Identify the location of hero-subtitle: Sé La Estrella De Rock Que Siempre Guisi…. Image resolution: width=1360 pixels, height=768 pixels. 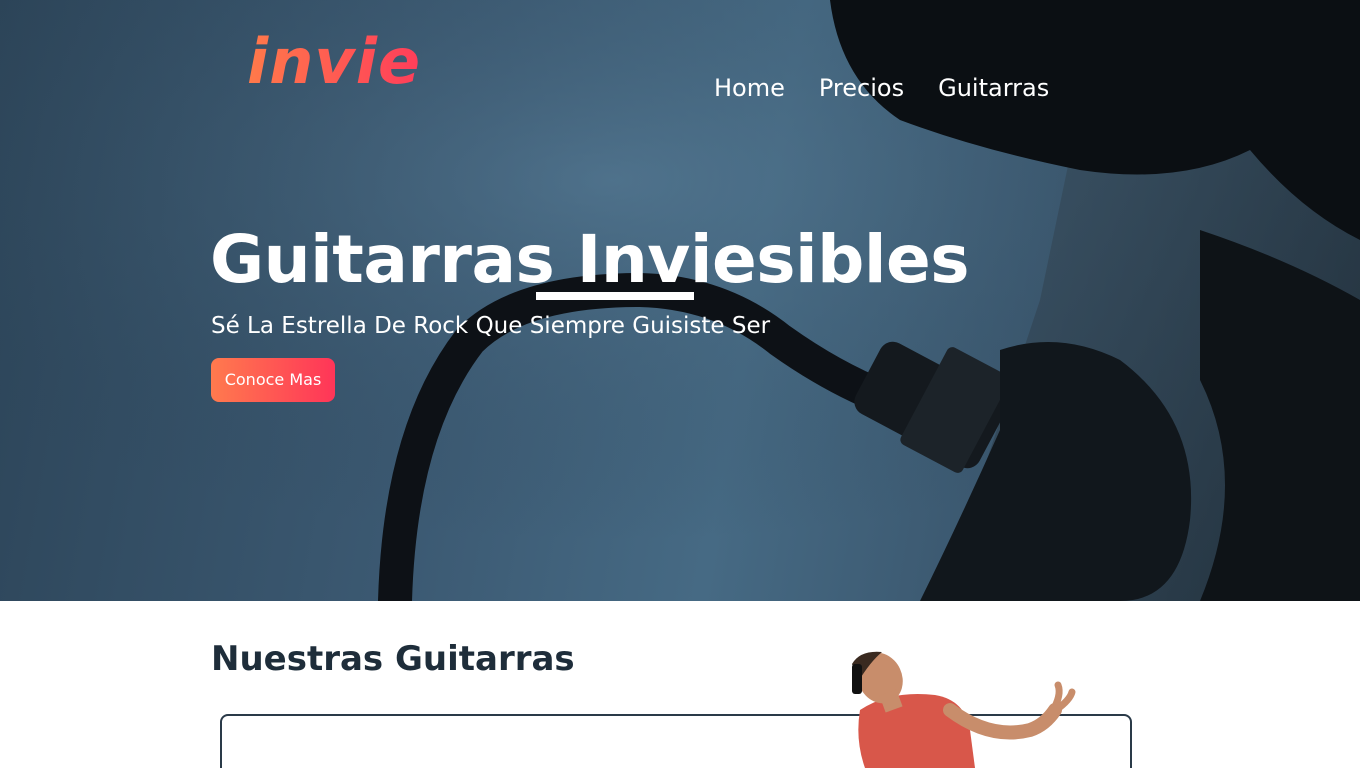
(491, 326).